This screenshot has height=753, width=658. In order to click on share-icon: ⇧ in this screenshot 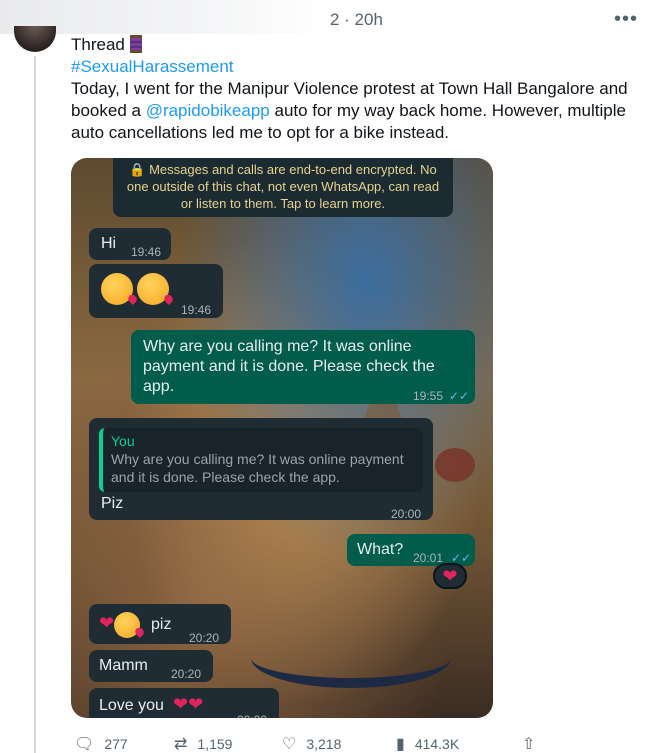, I will do `click(529, 744)`.